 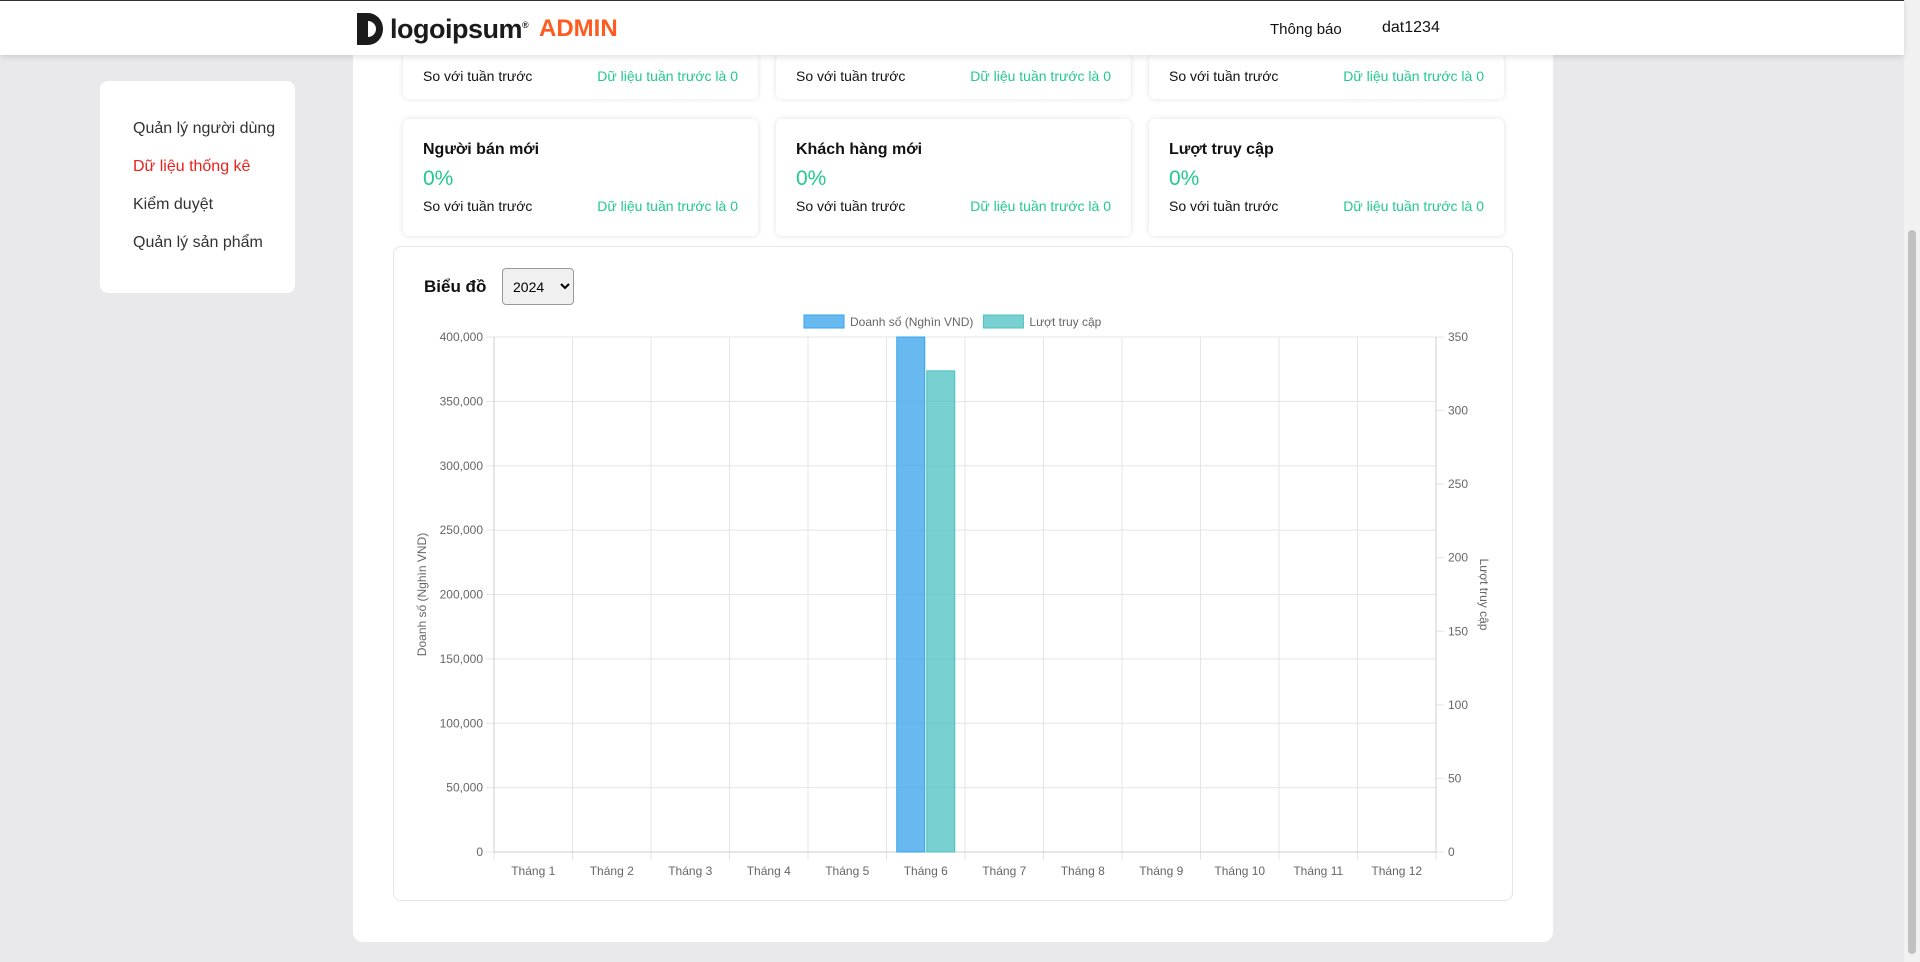 I want to click on y-left-tick-label: 250,000, so click(x=462, y=530).